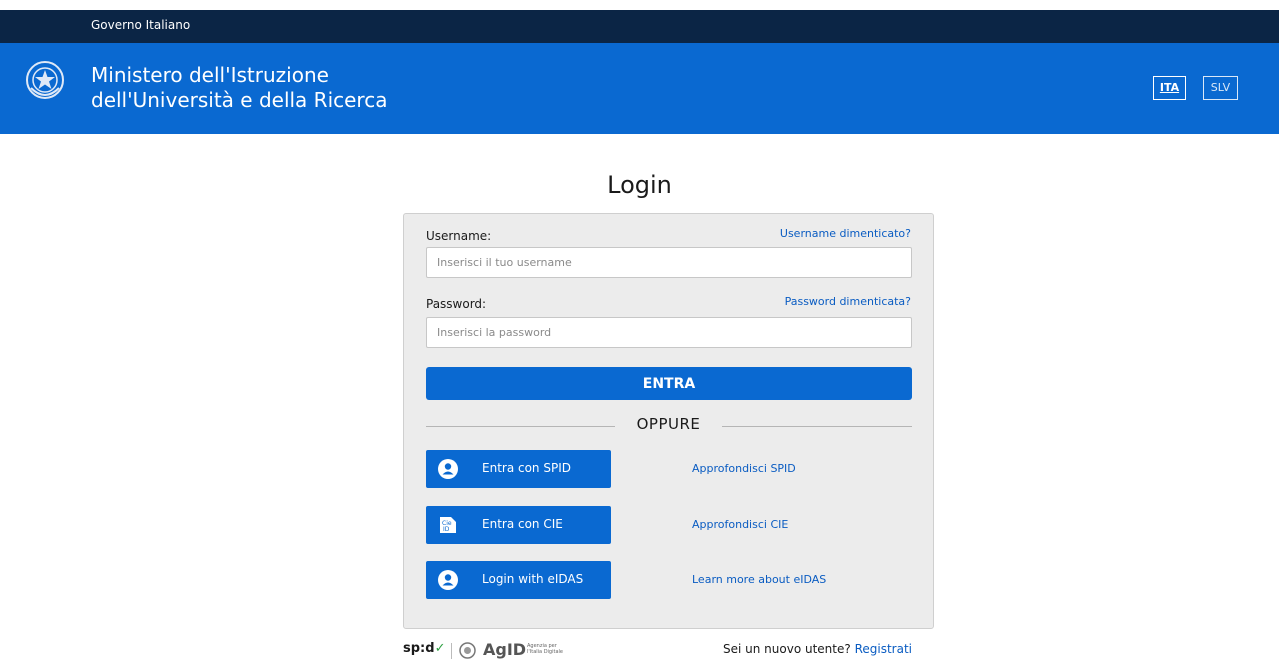 The height and width of the screenshot is (662, 1279). Describe the element at coordinates (526, 468) in the screenshot. I see `spid-login-label: Entra con SPID` at that location.